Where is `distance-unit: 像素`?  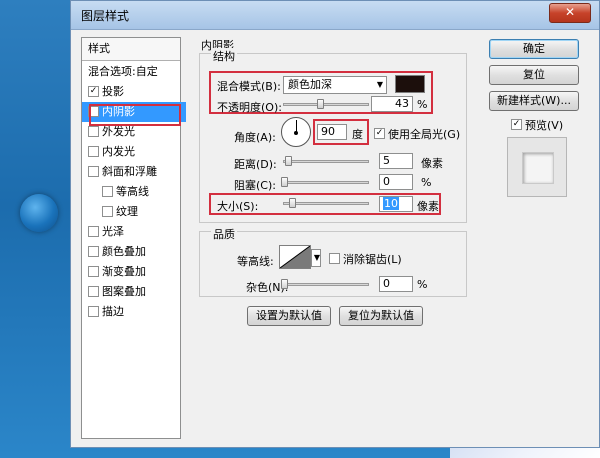
distance-unit: 像素 is located at coordinates (432, 163).